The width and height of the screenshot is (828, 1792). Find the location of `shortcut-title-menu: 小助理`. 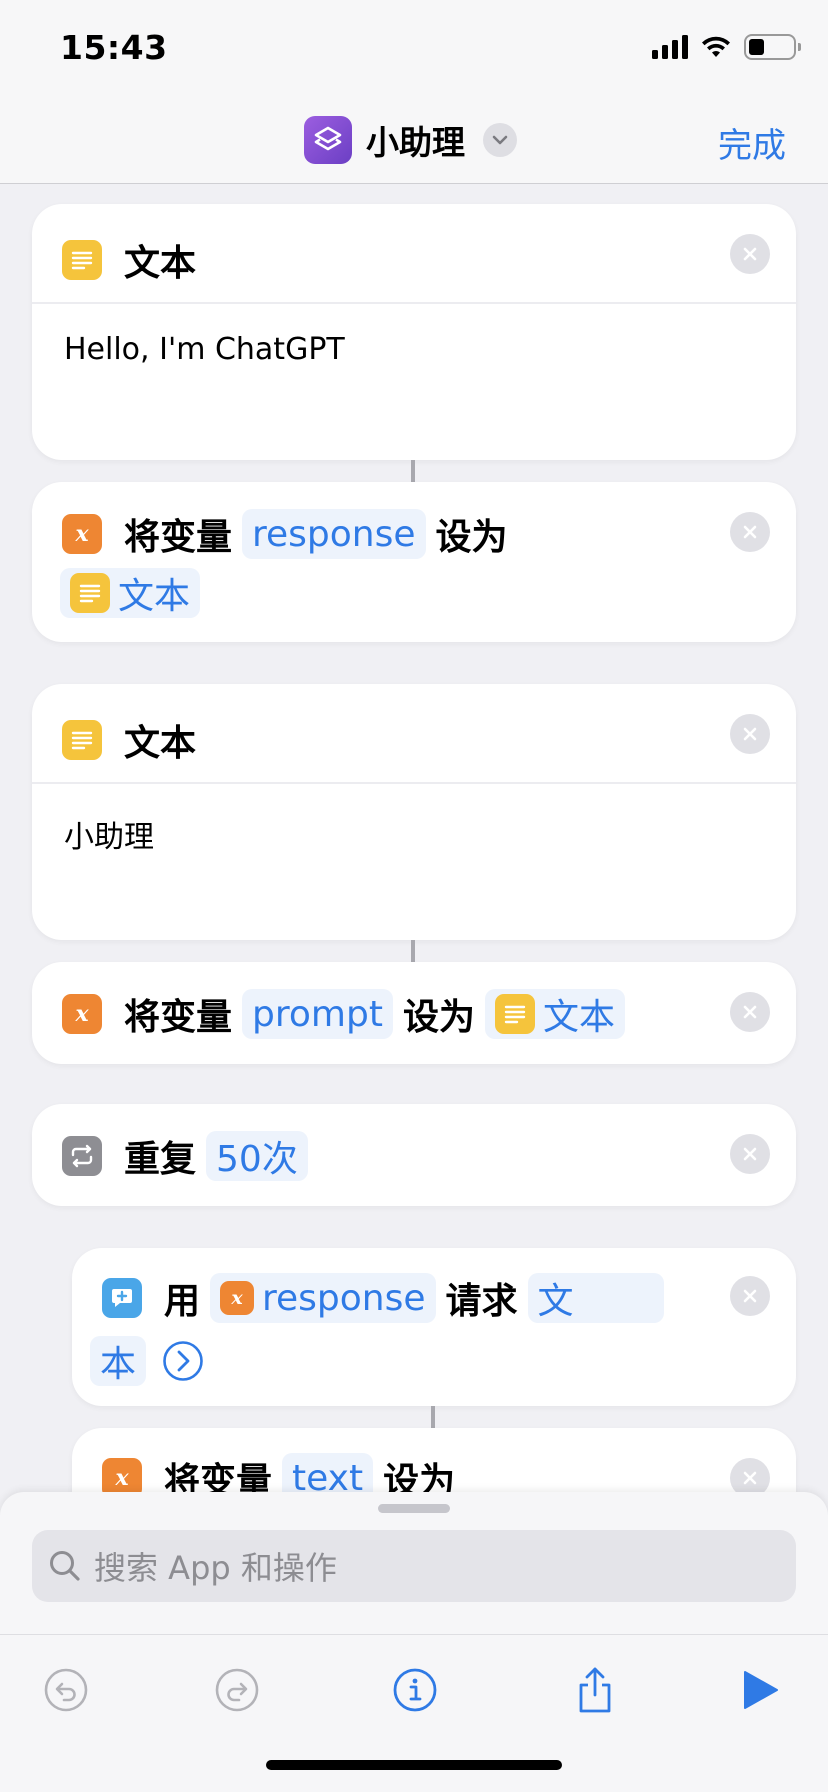

shortcut-title-menu: 小助理 is located at coordinates (410, 140).